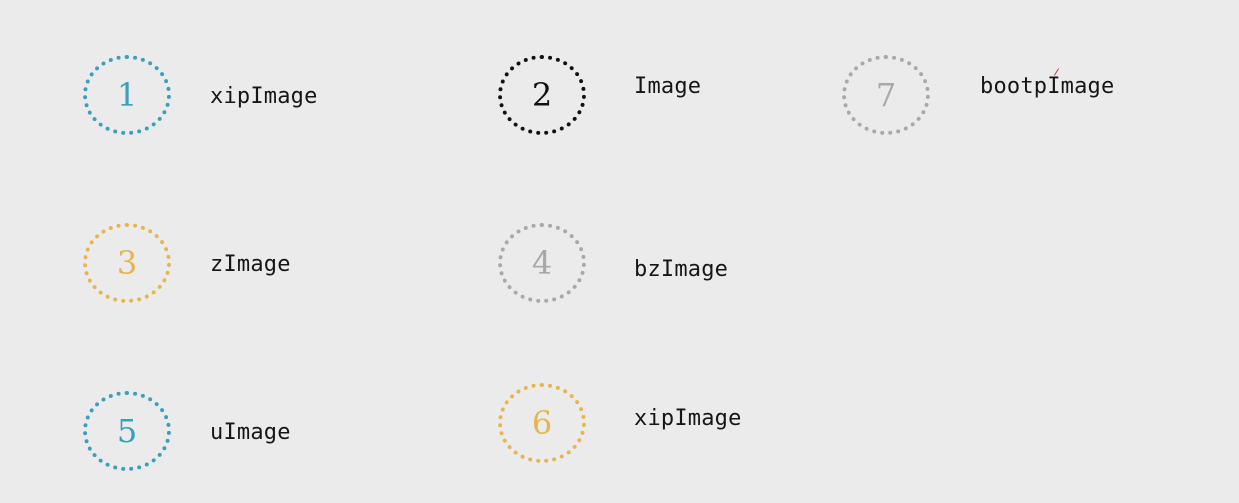  I want to click on circle-number-5: 5, so click(127, 431).